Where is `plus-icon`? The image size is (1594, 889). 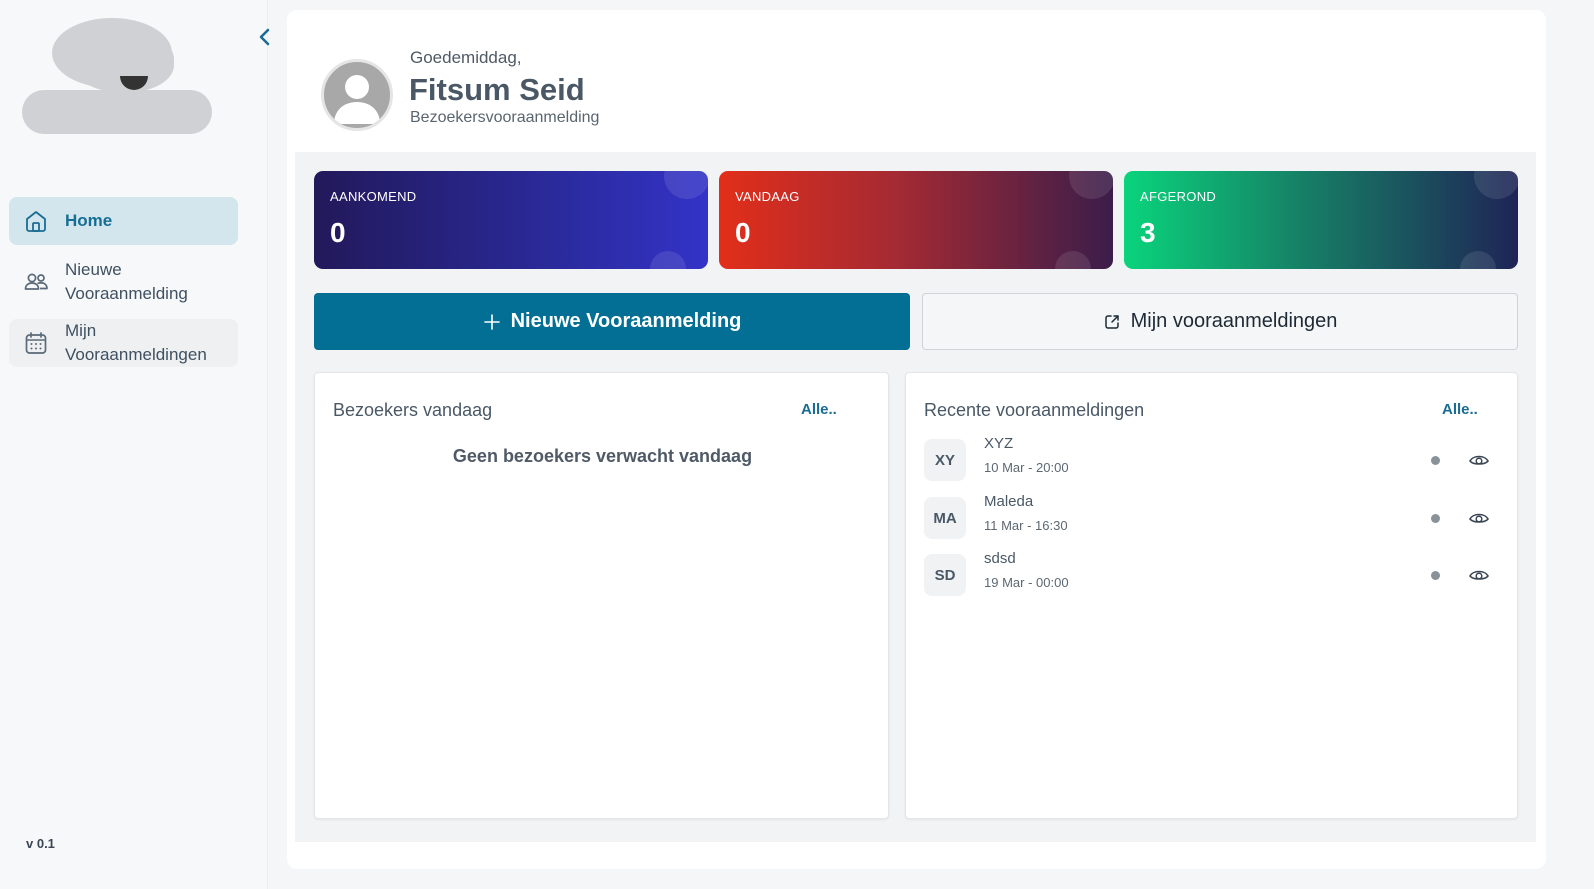 plus-icon is located at coordinates (492, 322).